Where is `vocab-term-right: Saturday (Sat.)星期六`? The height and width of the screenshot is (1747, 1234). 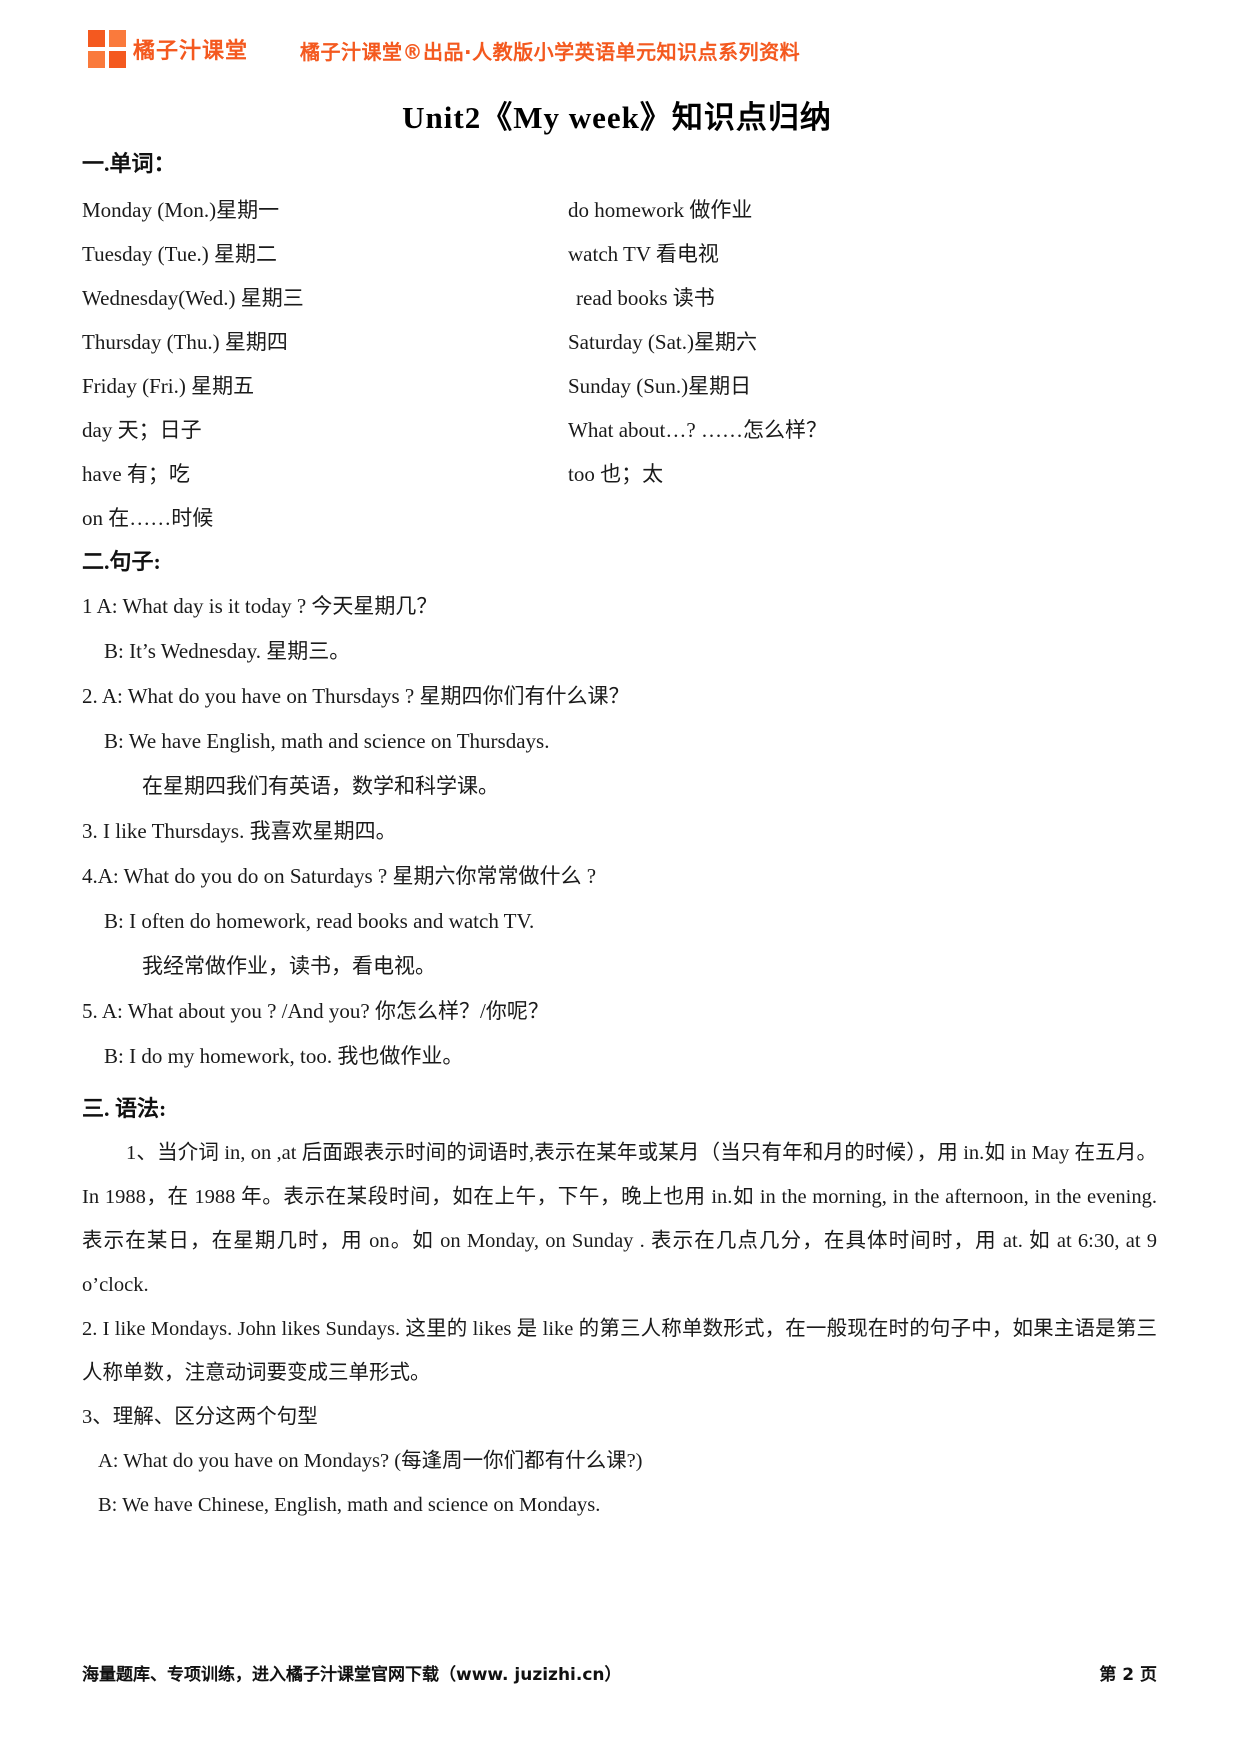
vocab-term-right: Saturday (Sat.)星期六 is located at coordinates (662, 342).